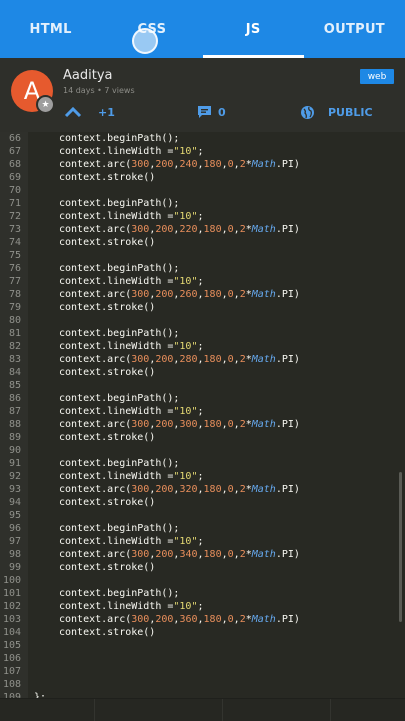 The width and height of the screenshot is (405, 721). What do you see at coordinates (14, 151) in the screenshot?
I see `line-number: 67` at bounding box center [14, 151].